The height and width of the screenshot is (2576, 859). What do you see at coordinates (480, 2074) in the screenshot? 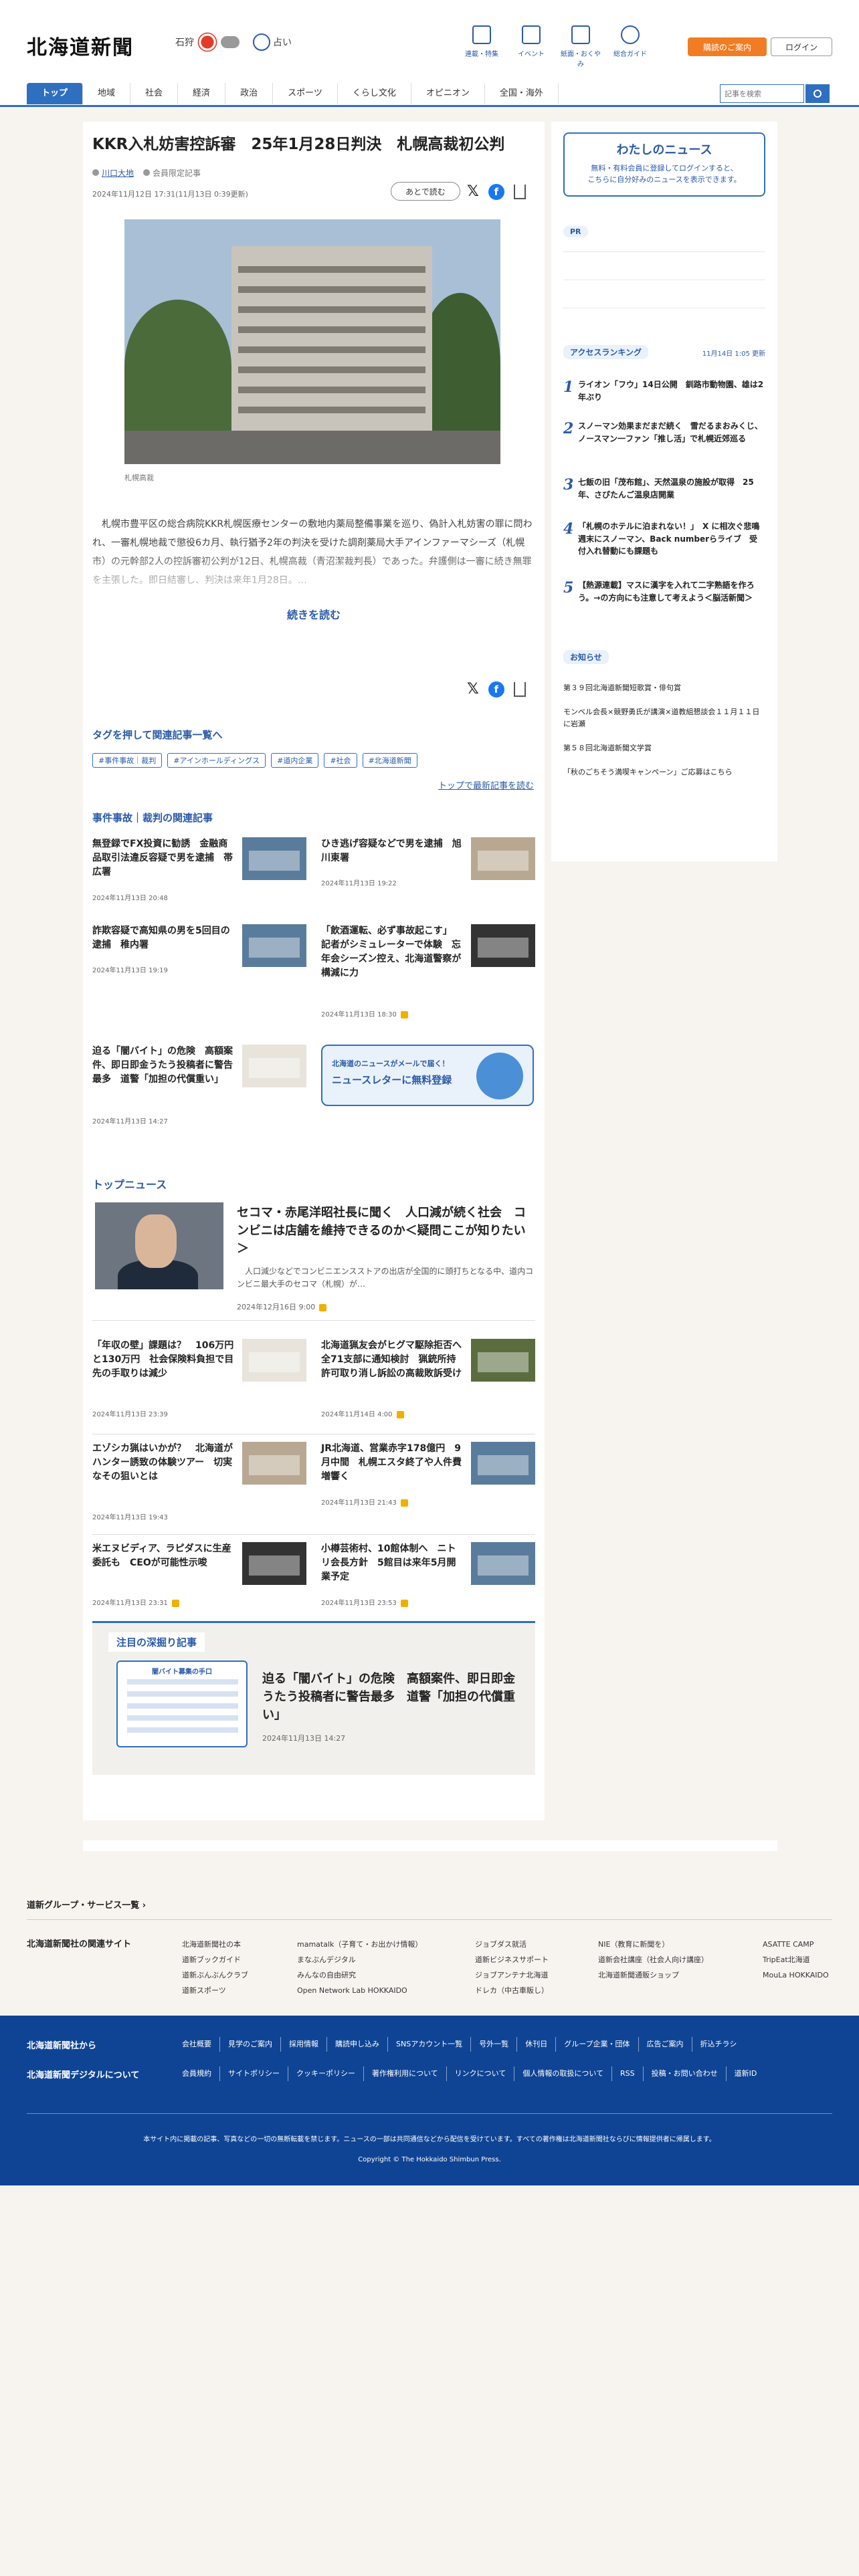
I see `footer-link: リンクについて` at bounding box center [480, 2074].